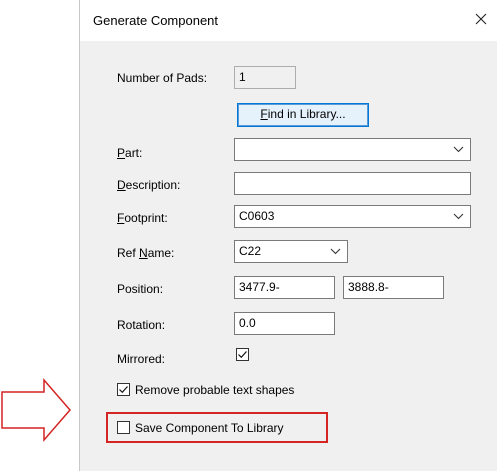 The width and height of the screenshot is (497, 471). I want to click on mirrored-label: Mirrored:, so click(141, 359).